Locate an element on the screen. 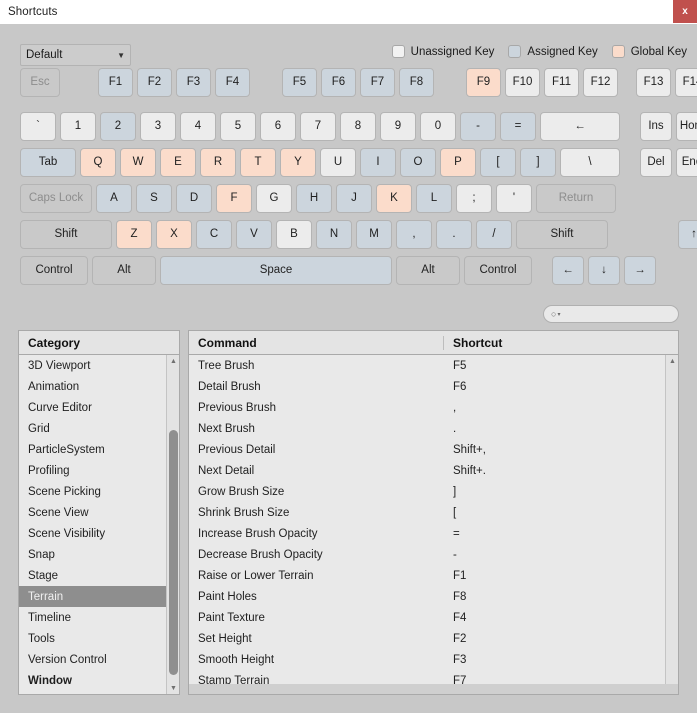 The height and width of the screenshot is (713, 697). key-s: S is located at coordinates (154, 198).